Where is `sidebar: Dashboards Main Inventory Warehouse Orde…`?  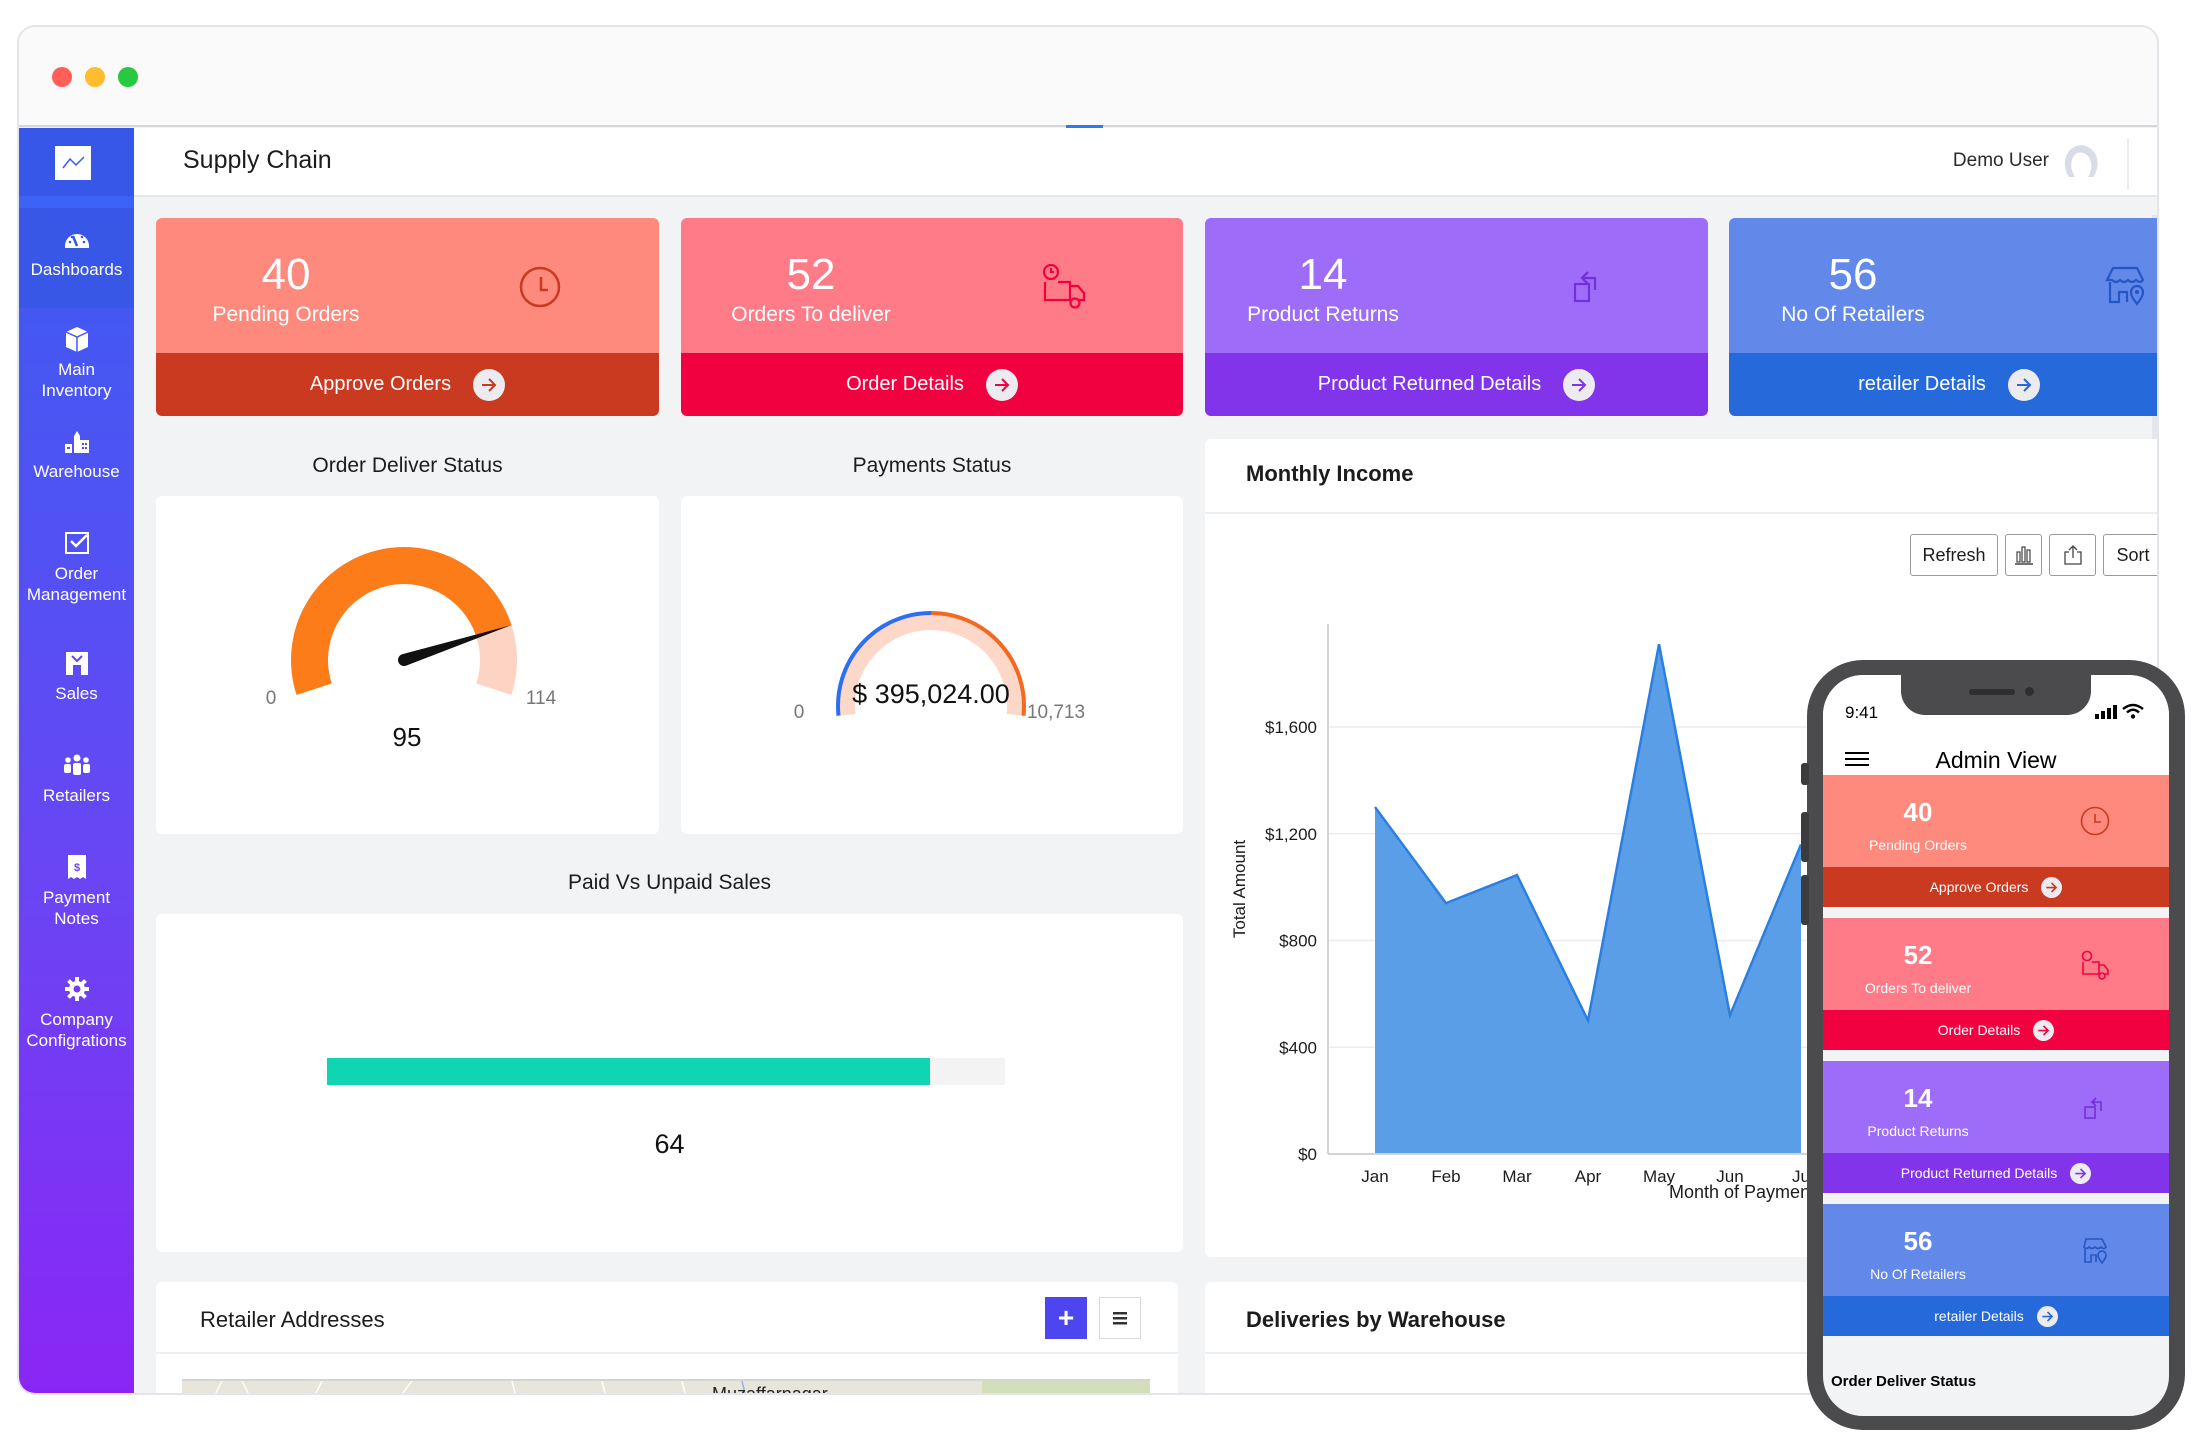 sidebar: Dashboards Main Inventory Warehouse Orde… is located at coordinates (76, 760).